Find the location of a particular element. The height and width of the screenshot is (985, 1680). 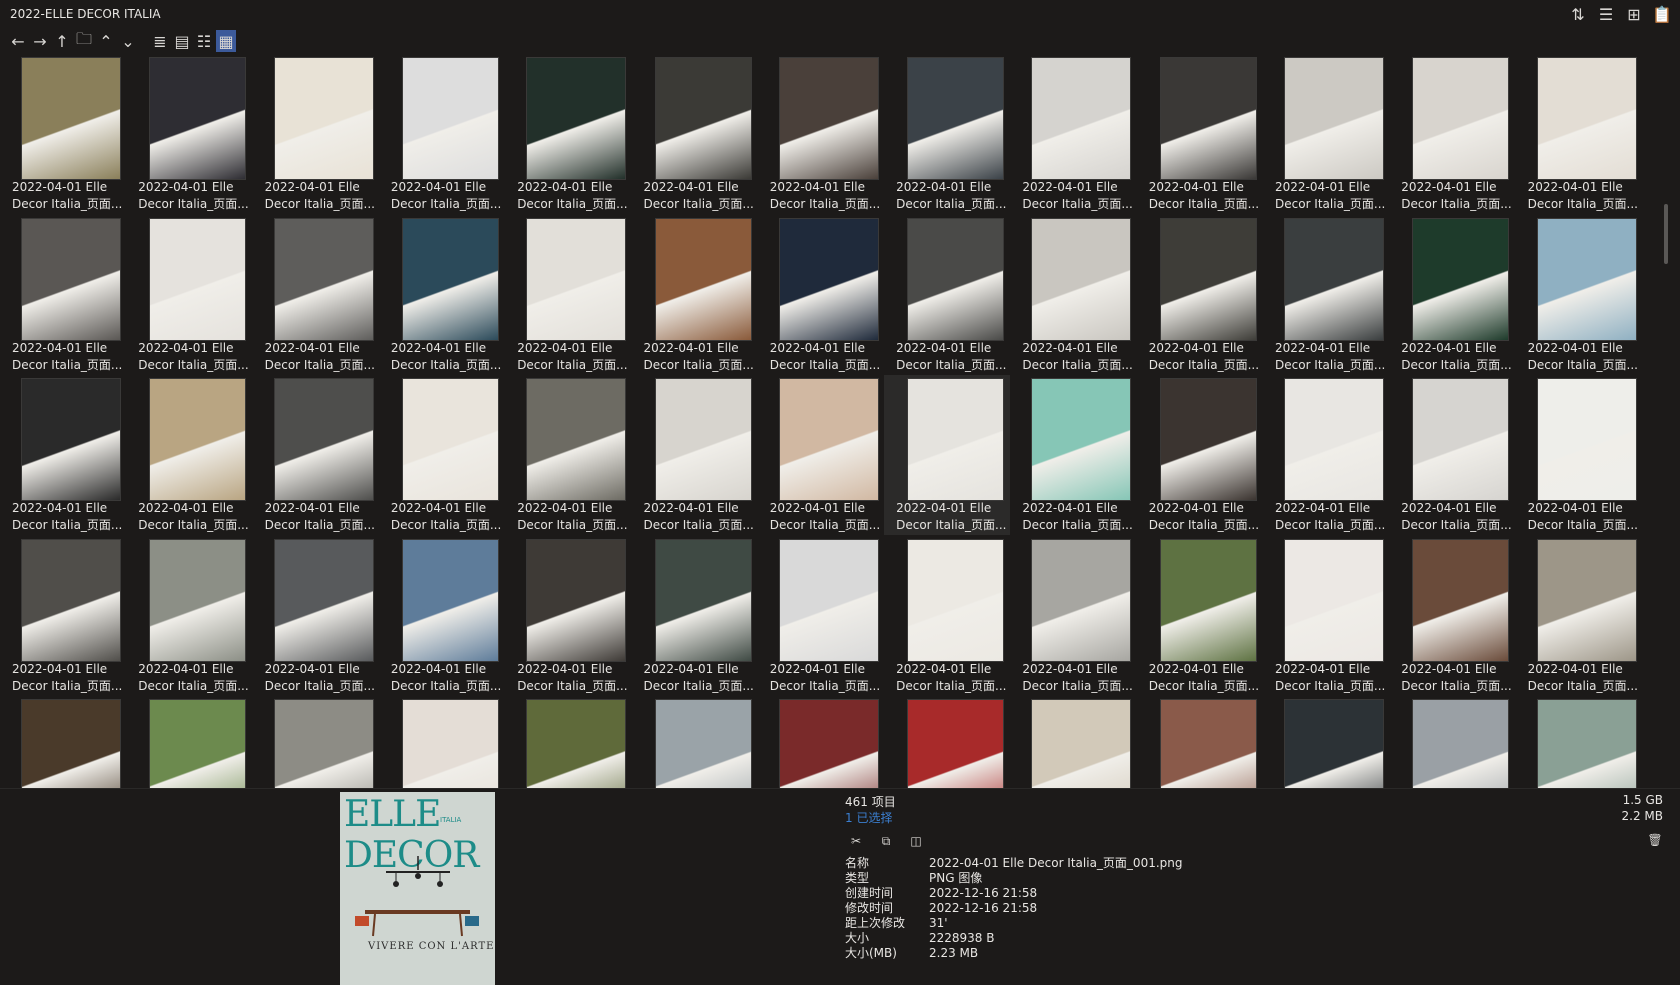

copy-icon: ⧉ is located at coordinates (886, 841).